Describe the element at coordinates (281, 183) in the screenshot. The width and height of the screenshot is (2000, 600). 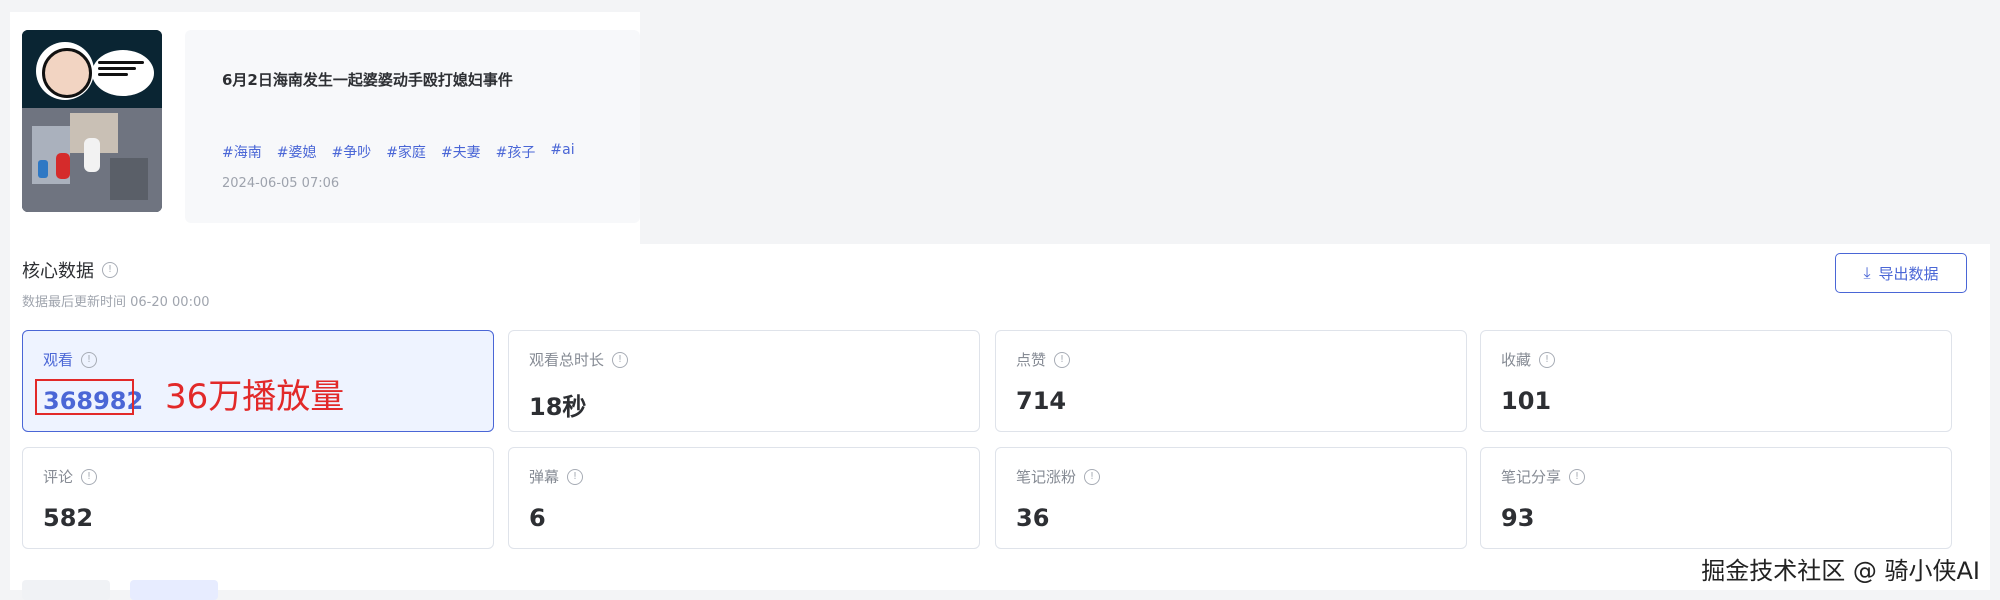
I see `note-timestamp: 2024-06-05 07:06` at that location.